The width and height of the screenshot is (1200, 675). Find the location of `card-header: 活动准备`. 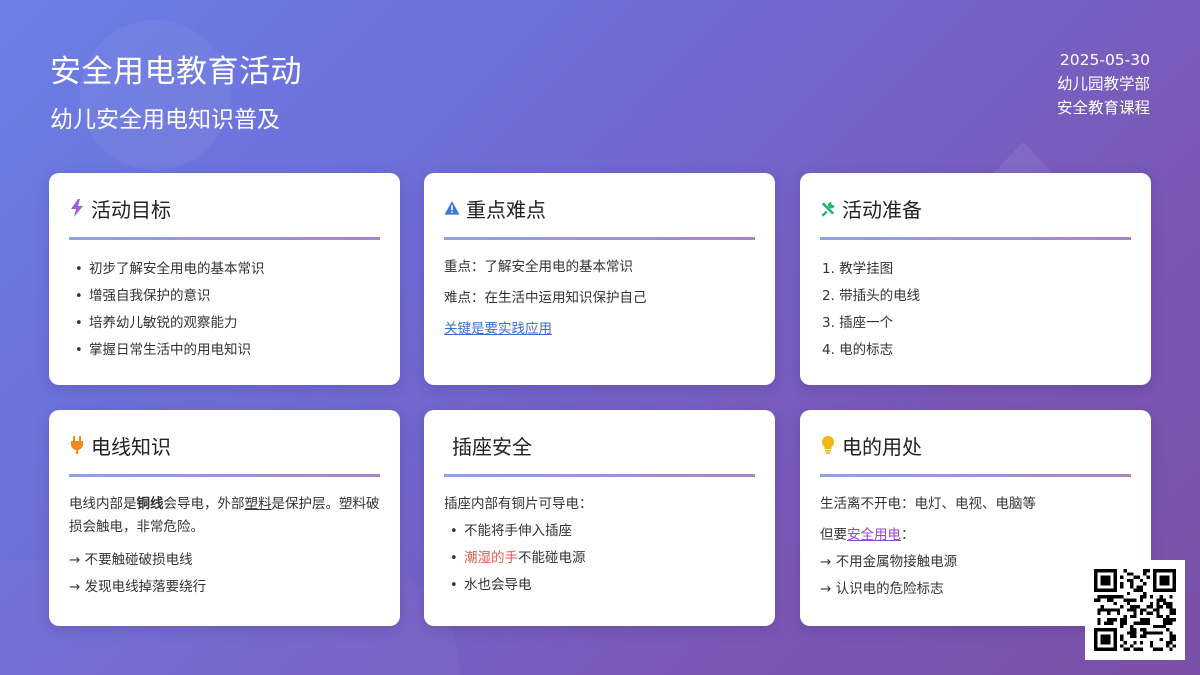

card-header: 活动准备 is located at coordinates (975, 208).